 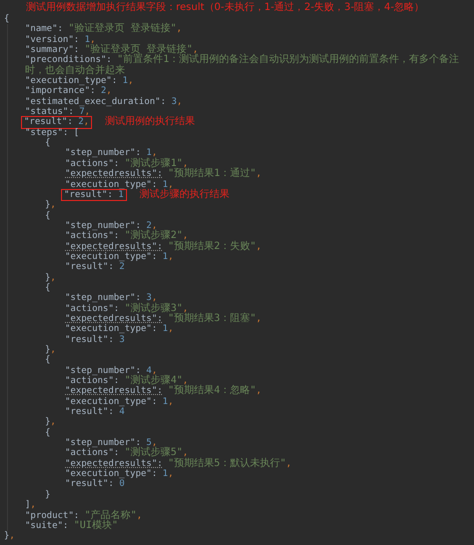 What do you see at coordinates (111, 371) in the screenshot?
I see `code-line: "step_number": 4,` at bounding box center [111, 371].